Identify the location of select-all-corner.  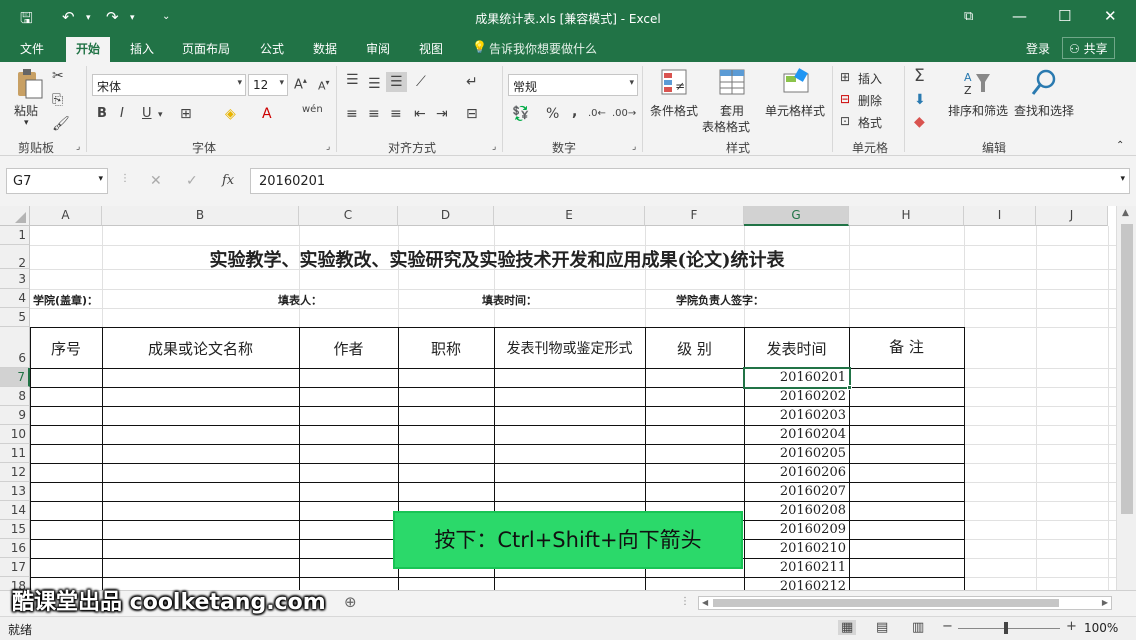
(15, 216).